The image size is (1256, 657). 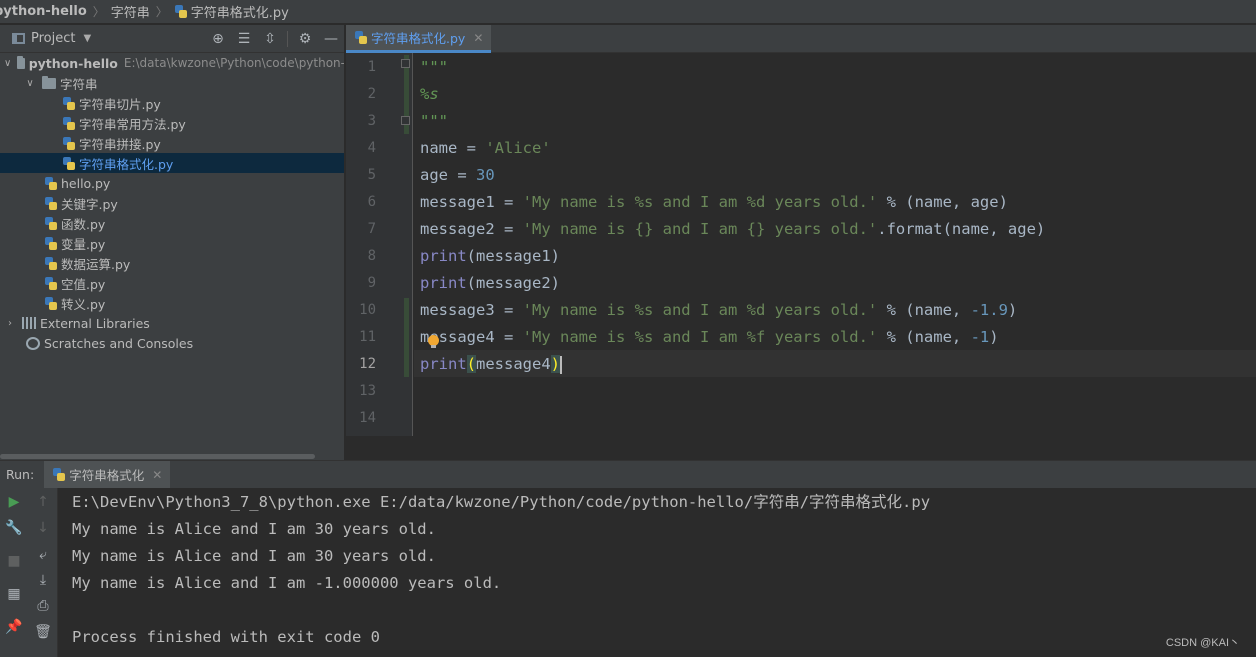 What do you see at coordinates (287, 39) in the screenshot?
I see `toolbar-divider` at bounding box center [287, 39].